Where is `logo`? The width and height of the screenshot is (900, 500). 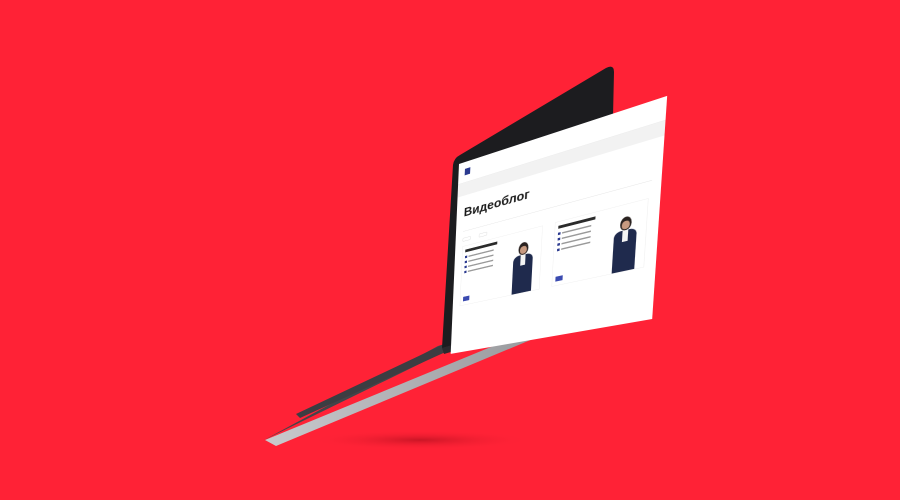
logo is located at coordinates (472, 169).